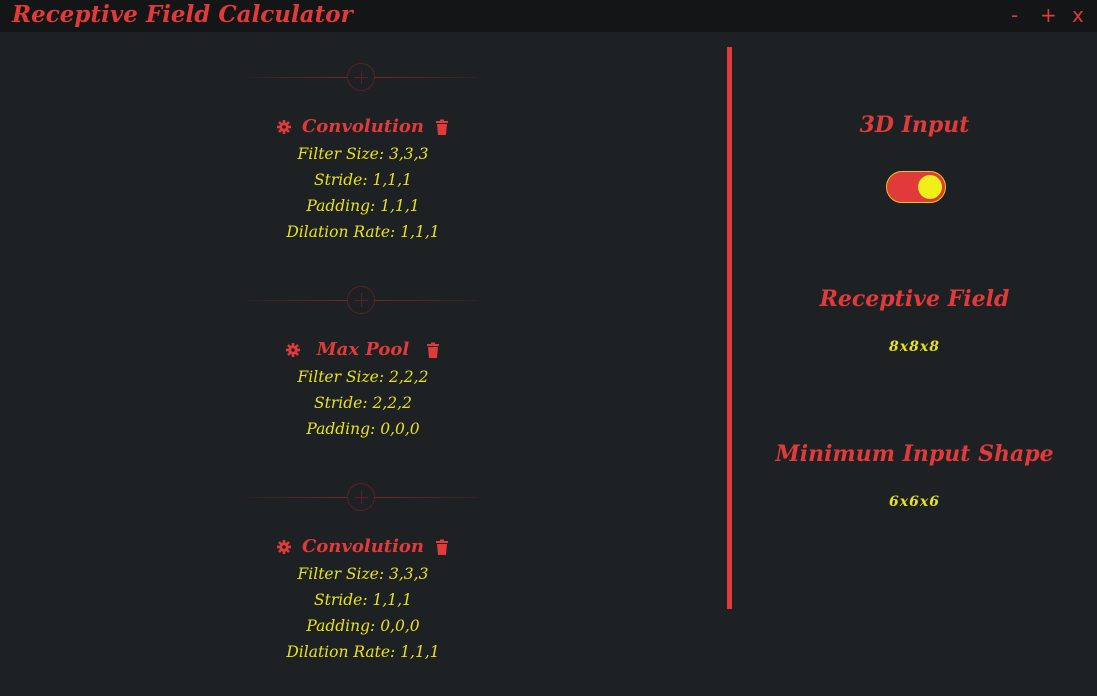 Image resolution: width=1097 pixels, height=696 pixels. What do you see at coordinates (363, 377) in the screenshot?
I see `layer-param: Filter Size: 2,2,2` at bounding box center [363, 377].